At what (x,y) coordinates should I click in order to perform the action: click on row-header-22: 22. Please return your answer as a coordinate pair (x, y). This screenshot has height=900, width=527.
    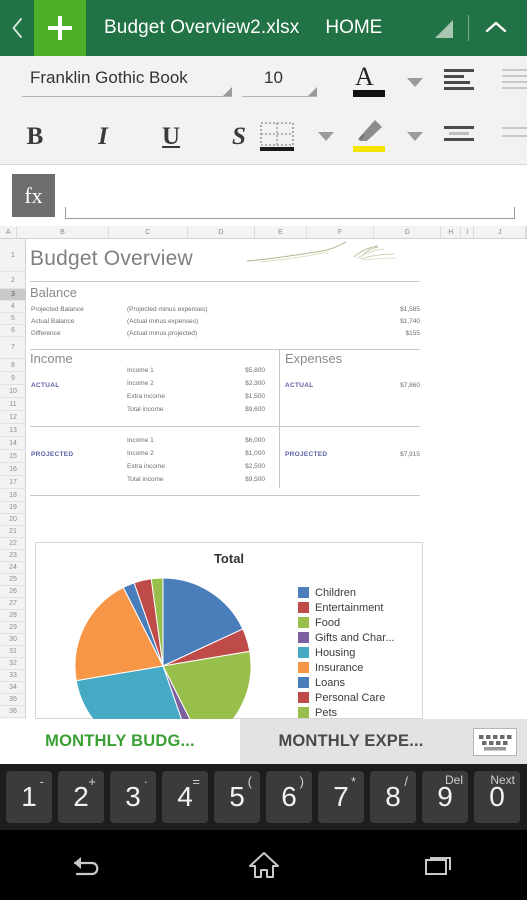
    Looking at the image, I should click on (13, 544).